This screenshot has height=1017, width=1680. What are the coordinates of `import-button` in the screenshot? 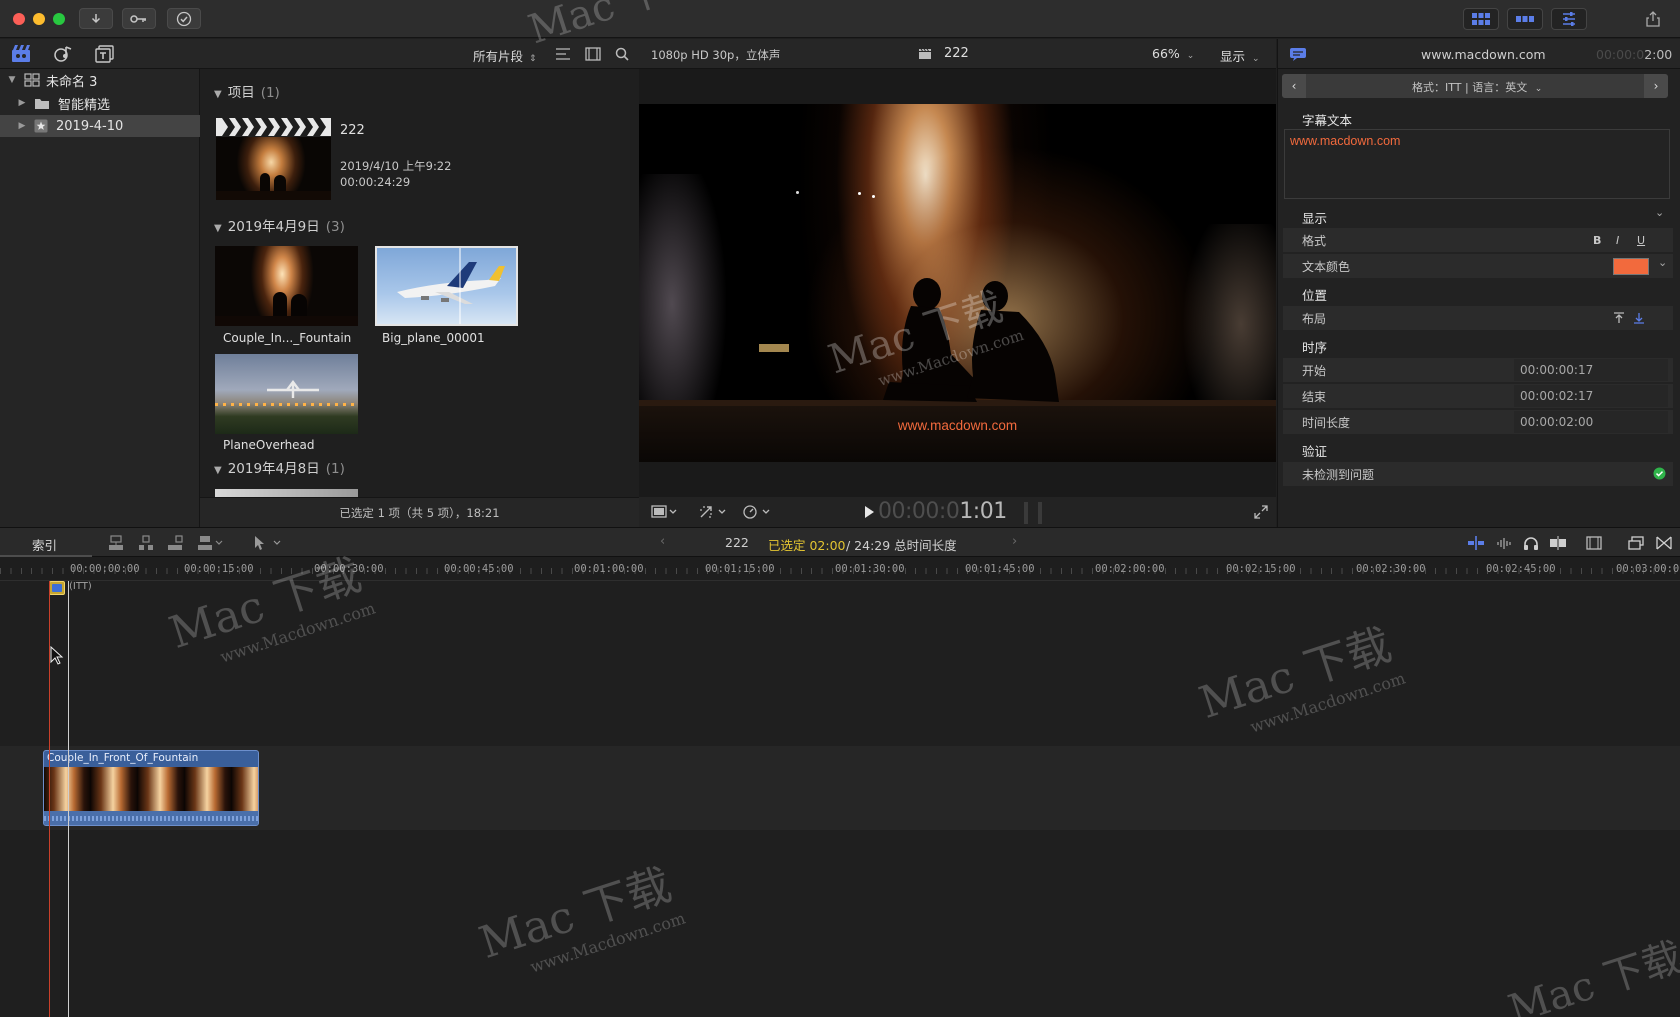 It's located at (96, 18).